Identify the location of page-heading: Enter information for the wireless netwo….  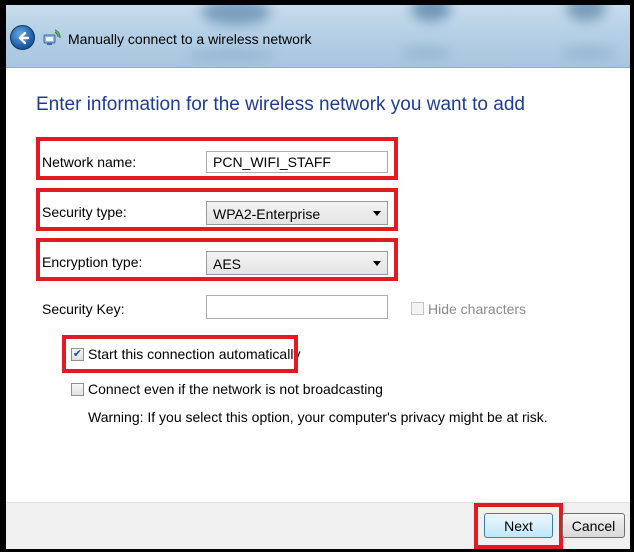
(280, 104).